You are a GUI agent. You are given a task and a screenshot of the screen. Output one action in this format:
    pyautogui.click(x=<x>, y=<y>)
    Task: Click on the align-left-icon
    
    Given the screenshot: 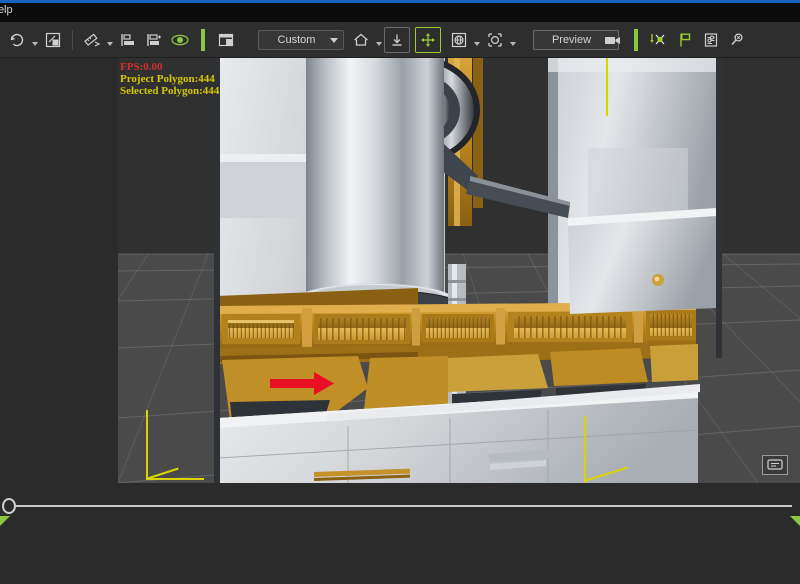 What is the action you would take?
    pyautogui.click(x=128, y=40)
    